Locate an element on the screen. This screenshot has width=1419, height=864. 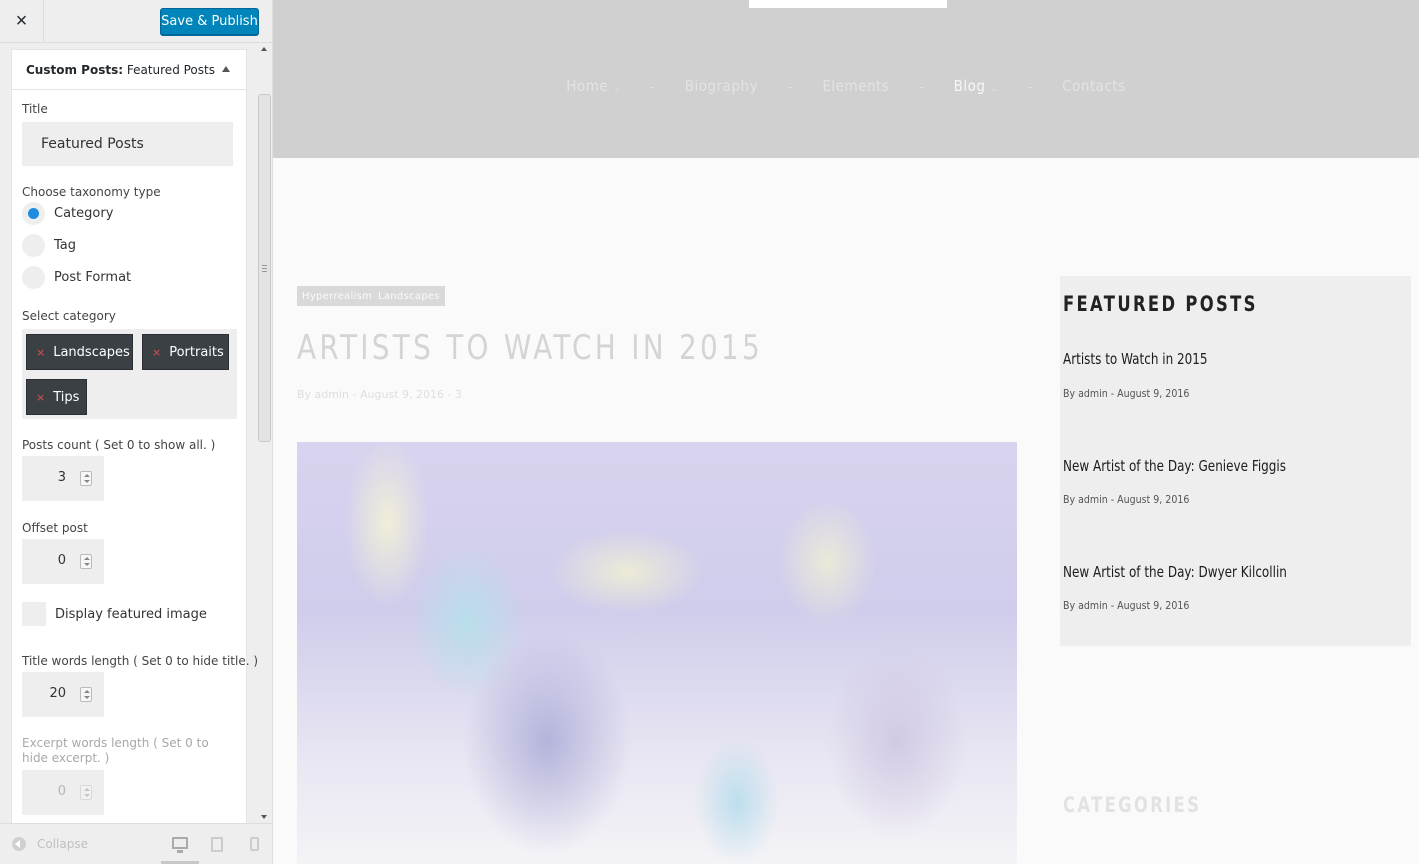
category-chip-tips: × Tips is located at coordinates (56, 397).